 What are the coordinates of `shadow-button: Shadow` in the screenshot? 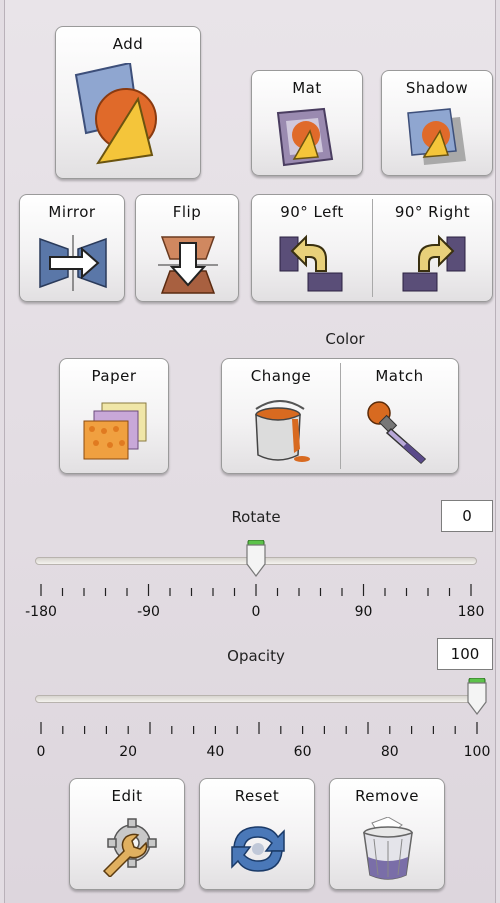 It's located at (437, 123).